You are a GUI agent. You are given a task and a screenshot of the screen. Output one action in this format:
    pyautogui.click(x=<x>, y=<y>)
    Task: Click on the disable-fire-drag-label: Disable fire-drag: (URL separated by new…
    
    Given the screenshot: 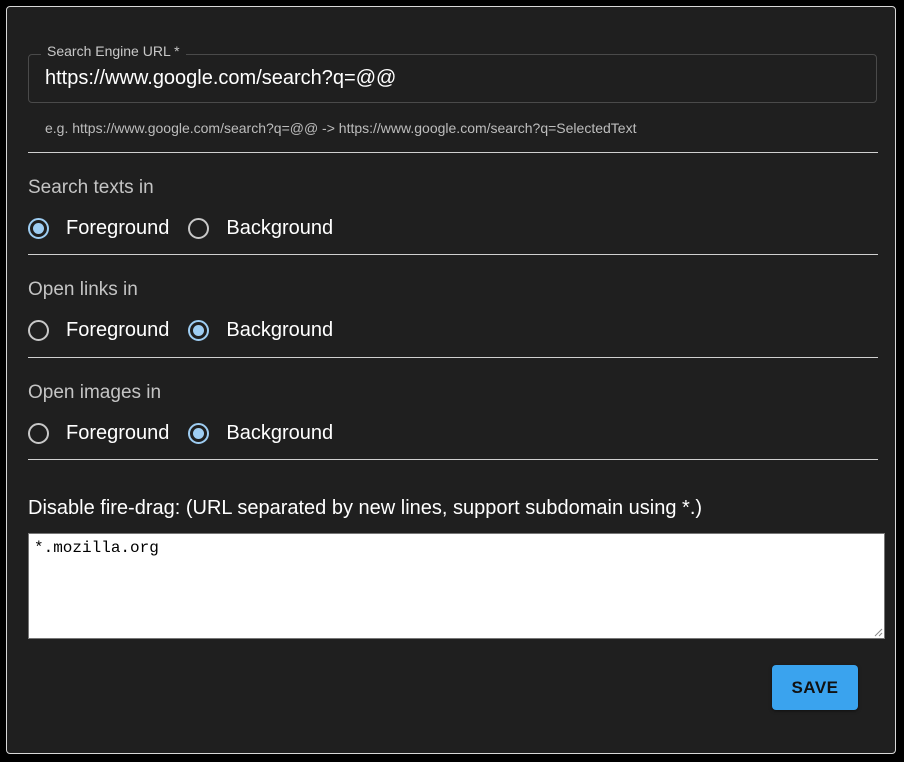 What is the action you would take?
    pyautogui.click(x=365, y=508)
    